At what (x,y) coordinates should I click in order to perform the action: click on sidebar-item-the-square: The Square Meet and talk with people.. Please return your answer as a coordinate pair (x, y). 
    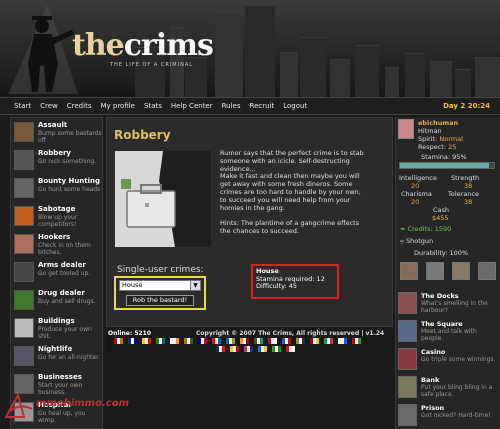
    Looking at the image, I should click on (448, 333).